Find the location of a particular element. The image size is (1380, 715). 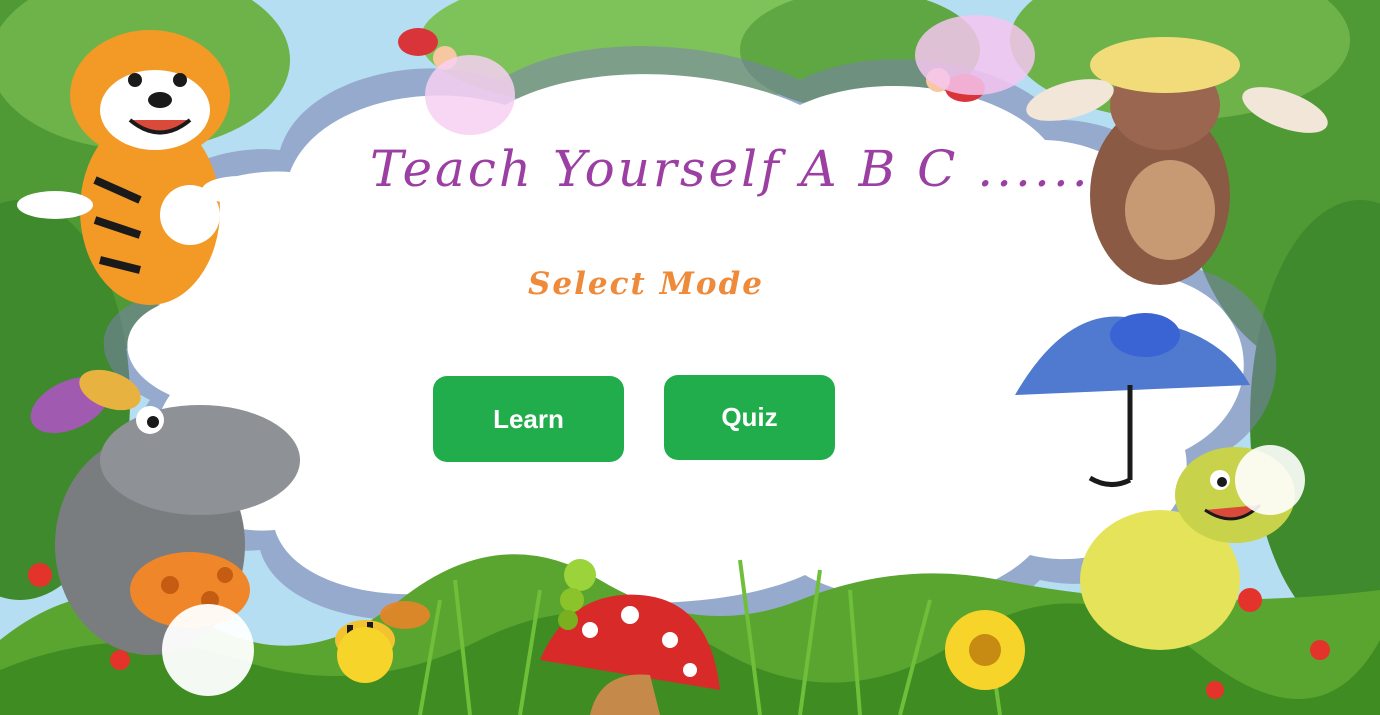

quiz-button: Quiz is located at coordinates (749, 417).